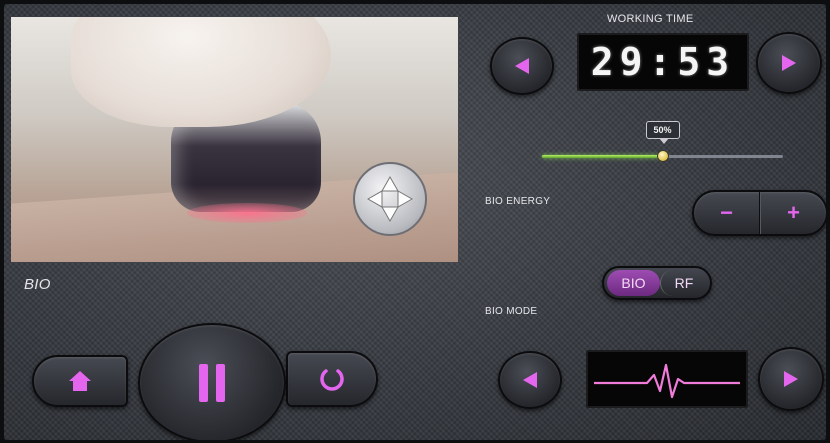 The image size is (830, 443). I want to click on bio-energy-label: BIO ENERGY, so click(518, 201).